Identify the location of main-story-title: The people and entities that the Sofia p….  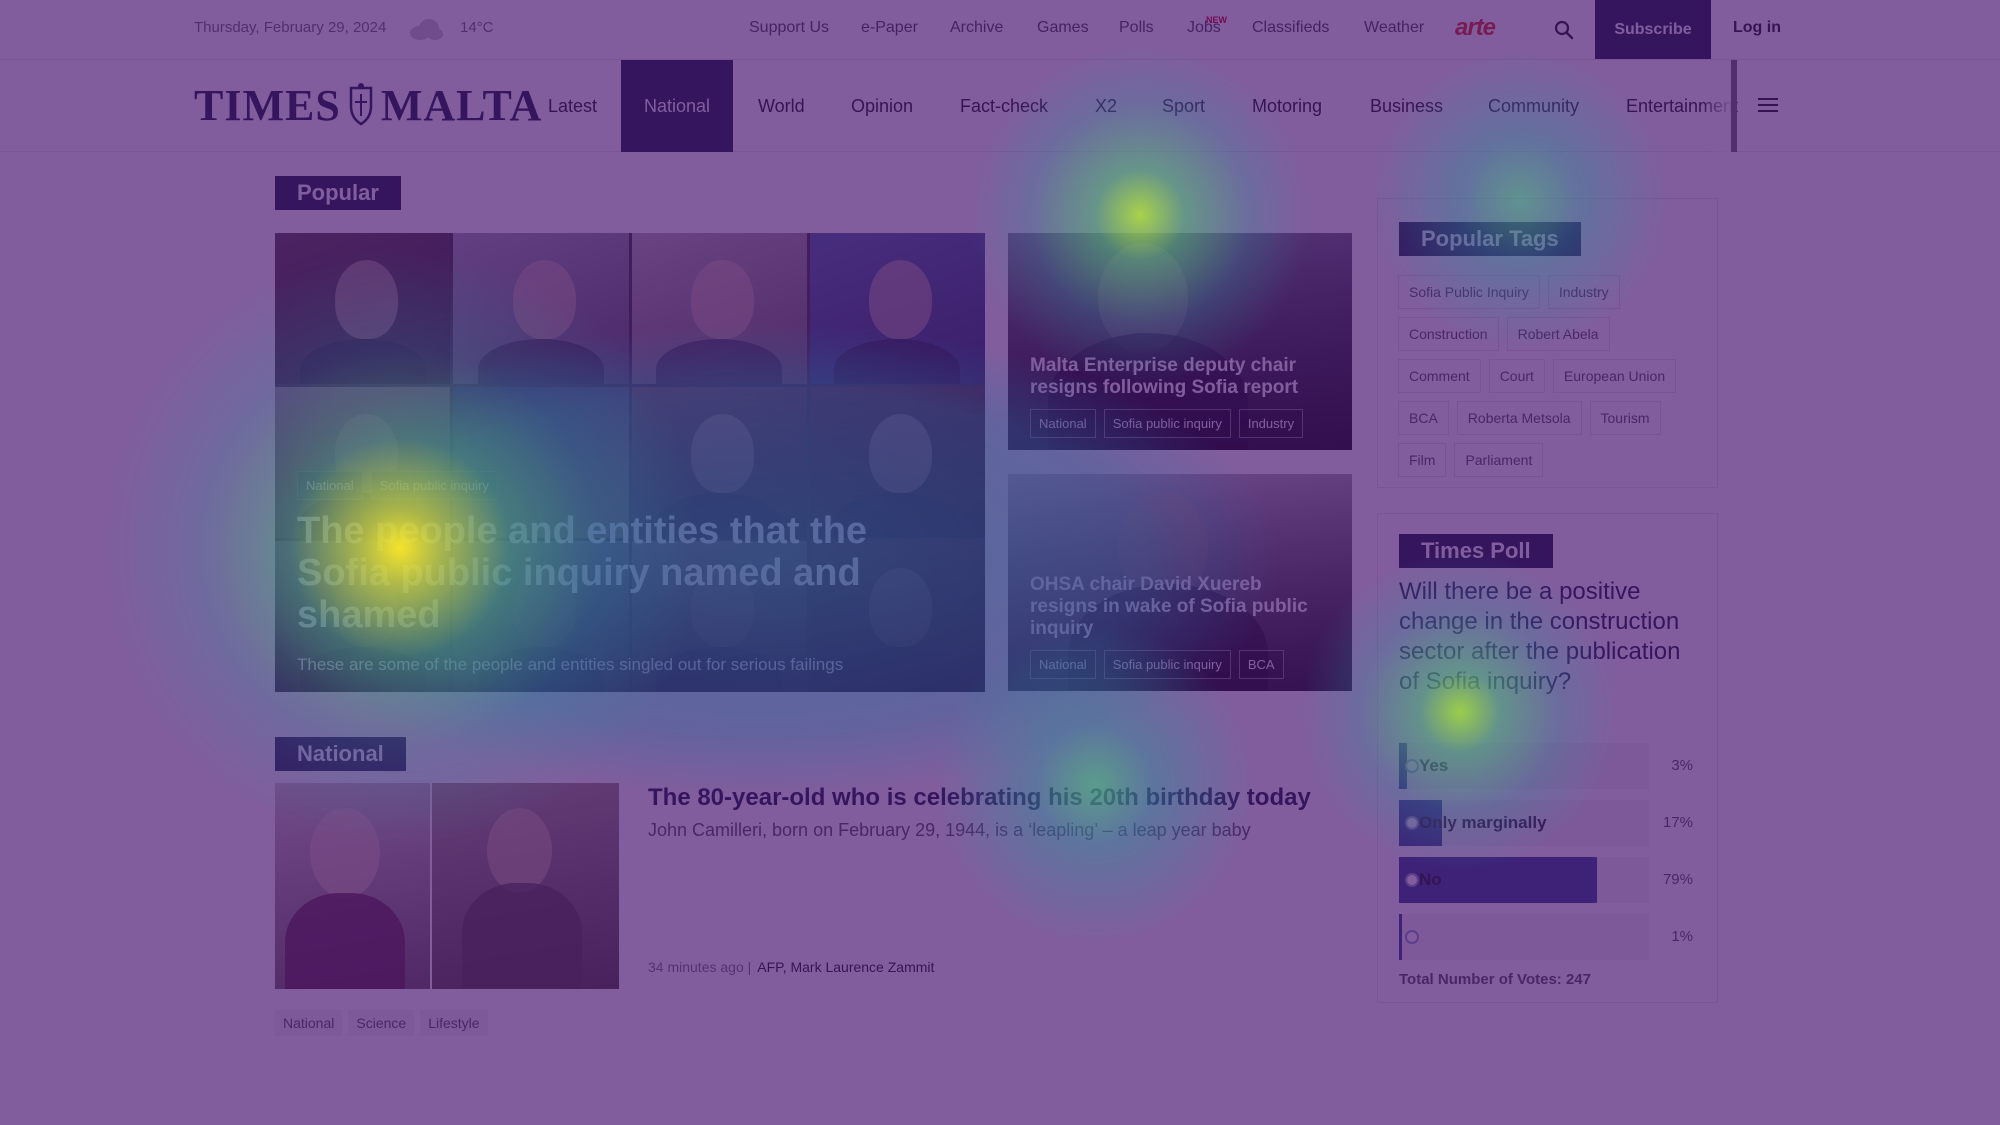
(617, 573).